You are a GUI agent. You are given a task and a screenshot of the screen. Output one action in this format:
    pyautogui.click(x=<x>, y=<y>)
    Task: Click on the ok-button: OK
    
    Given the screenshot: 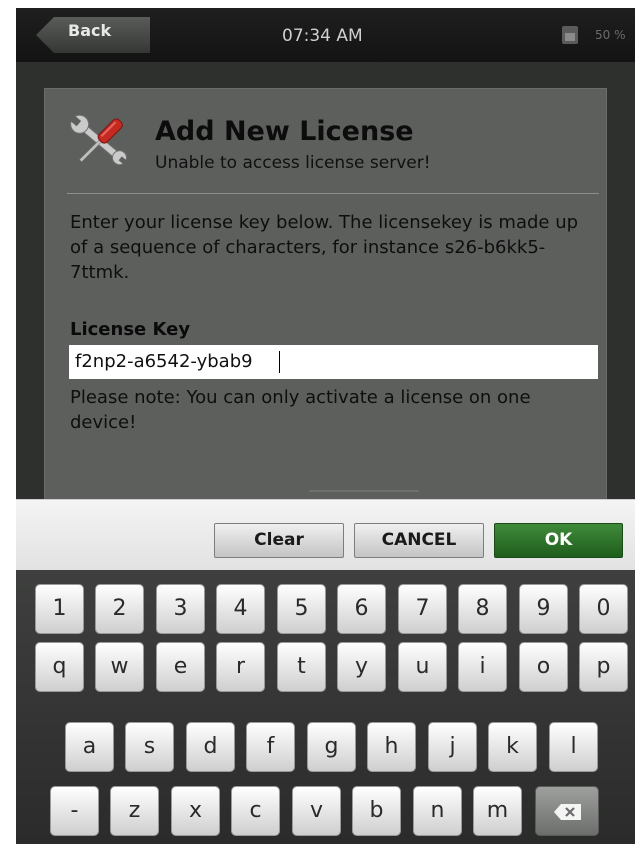 What is the action you would take?
    pyautogui.click(x=558, y=540)
    